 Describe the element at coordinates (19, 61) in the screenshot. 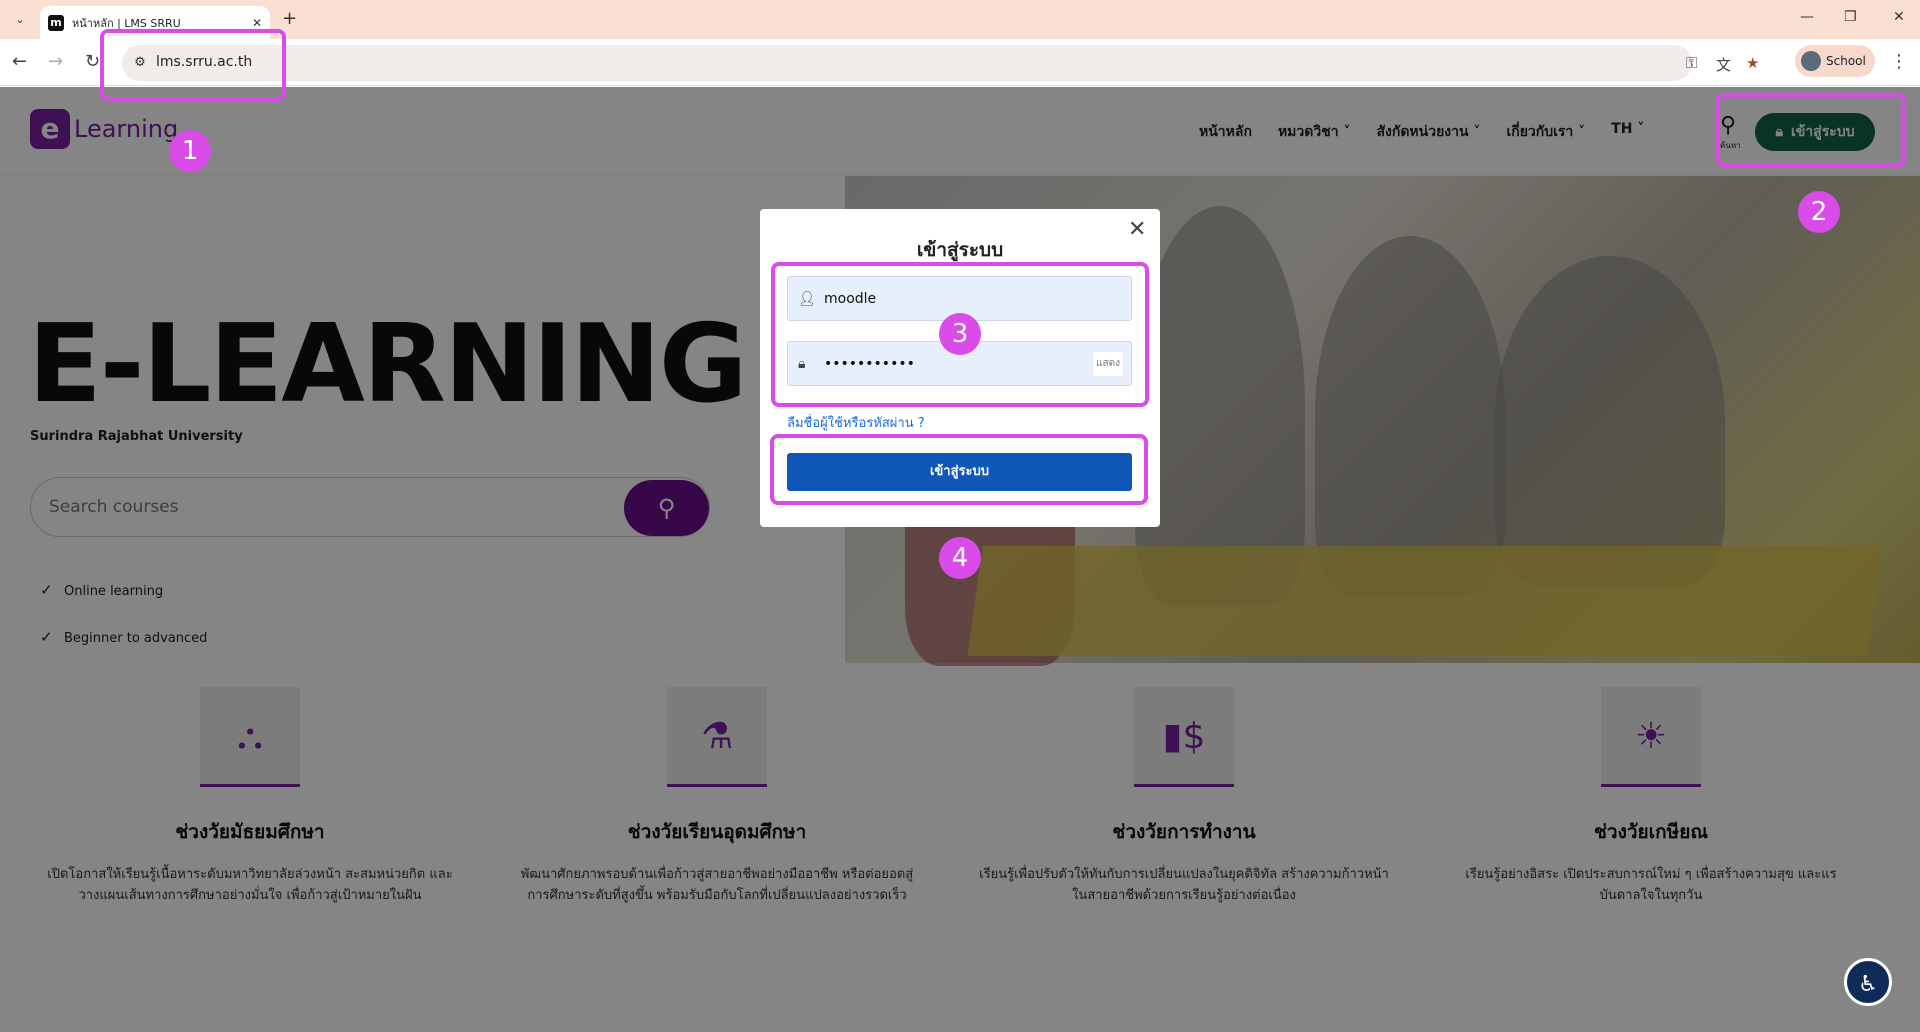

I see `back-icon: ←` at that location.